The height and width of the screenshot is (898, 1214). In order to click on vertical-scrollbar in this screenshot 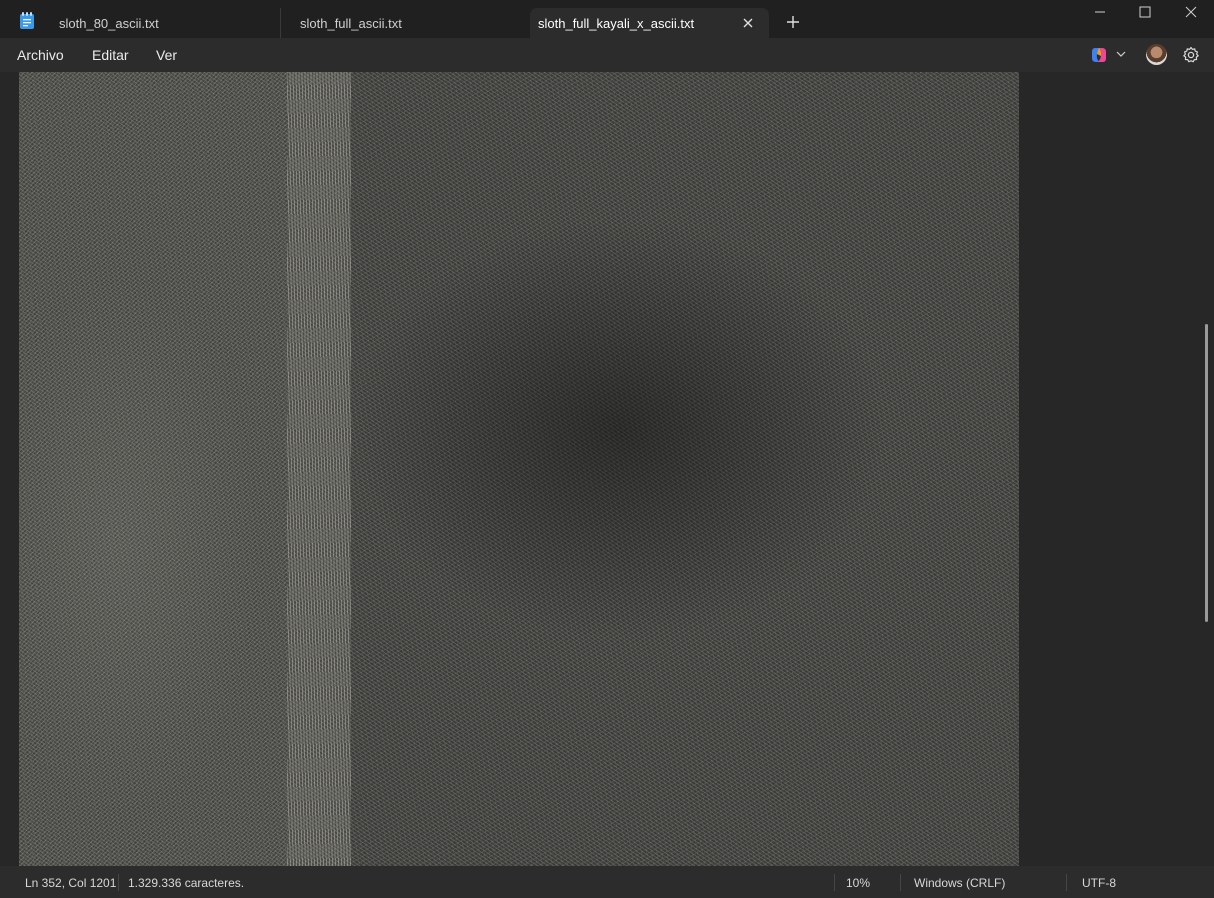, I will do `click(1206, 473)`.